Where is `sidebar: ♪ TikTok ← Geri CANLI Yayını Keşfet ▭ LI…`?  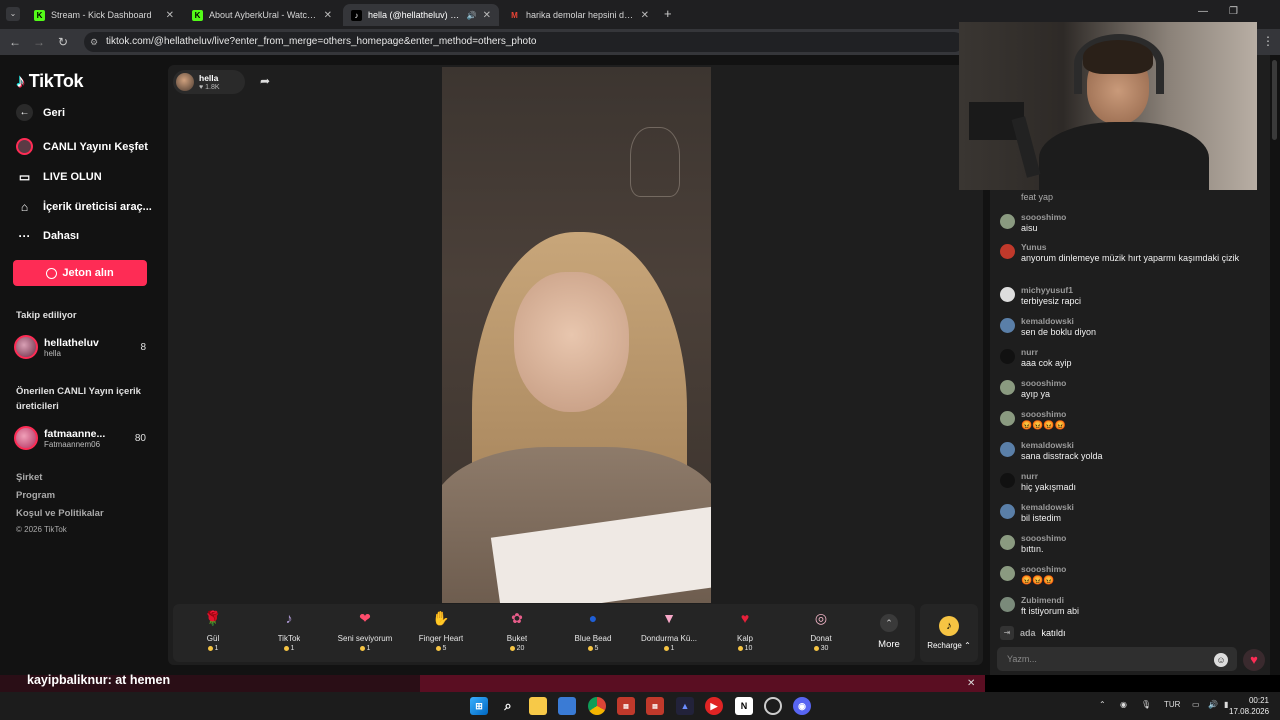
sidebar: ♪ TikTok ← Geri CANLI Yayını Keşfet ▭ LI… is located at coordinates (82, 365).